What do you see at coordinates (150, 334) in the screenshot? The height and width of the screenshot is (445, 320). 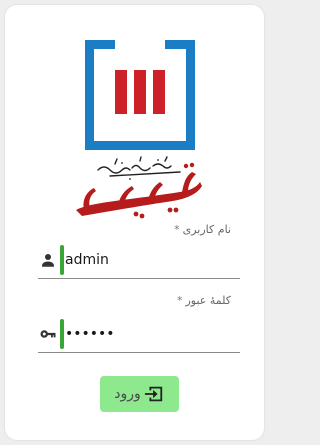 I see `password-input` at bounding box center [150, 334].